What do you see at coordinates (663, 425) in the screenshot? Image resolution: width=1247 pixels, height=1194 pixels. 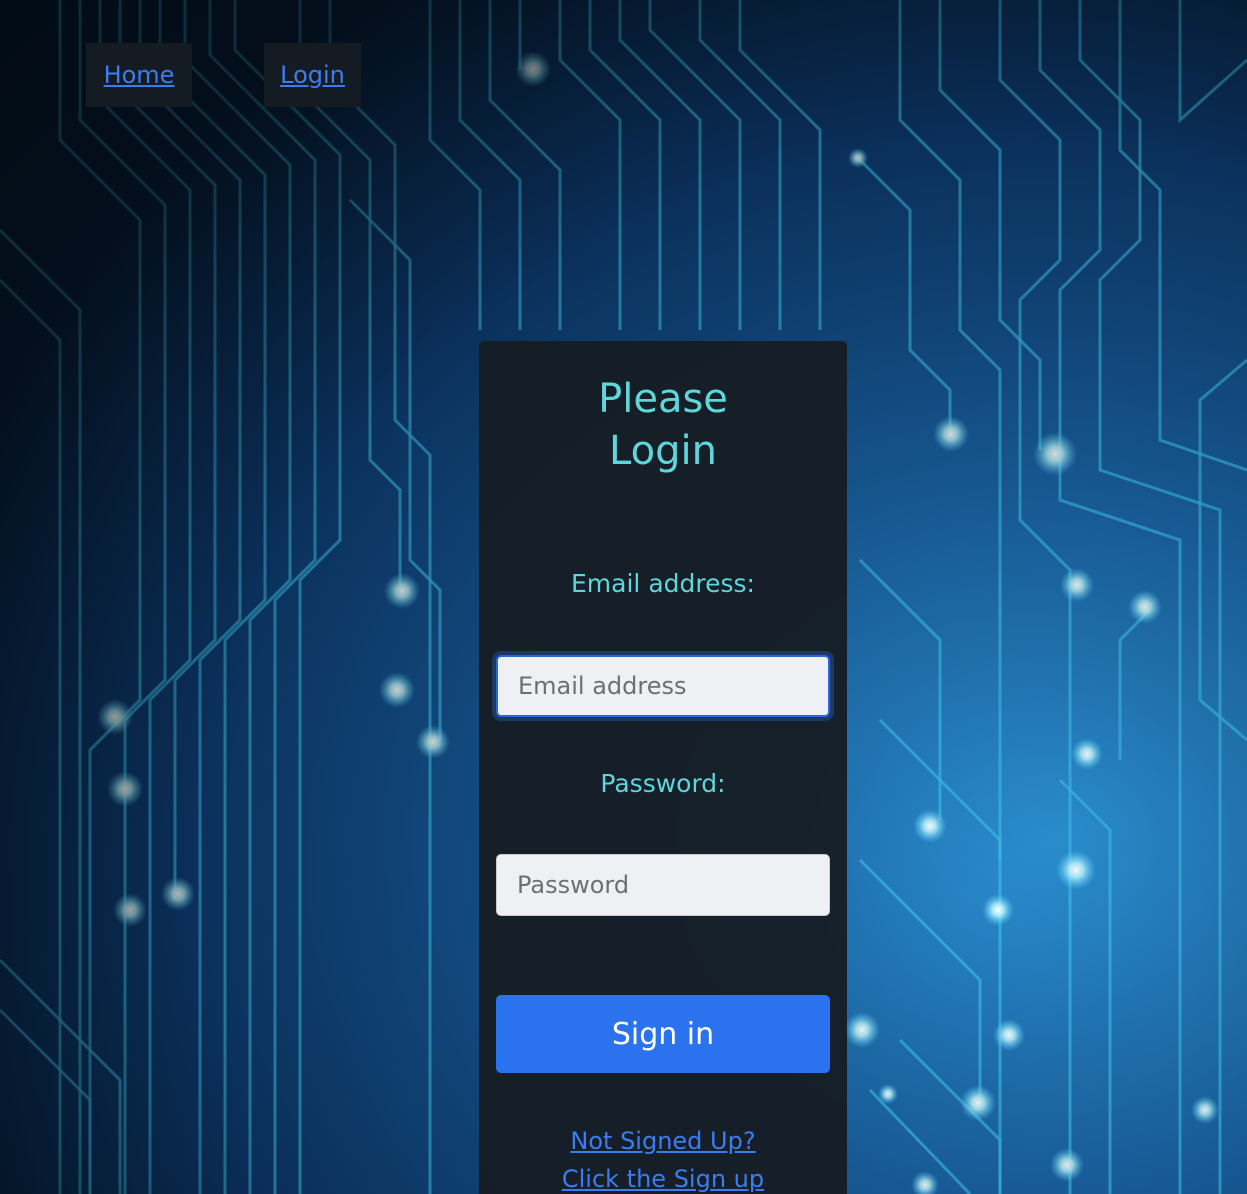 I see `page-title: Please Login` at bounding box center [663, 425].